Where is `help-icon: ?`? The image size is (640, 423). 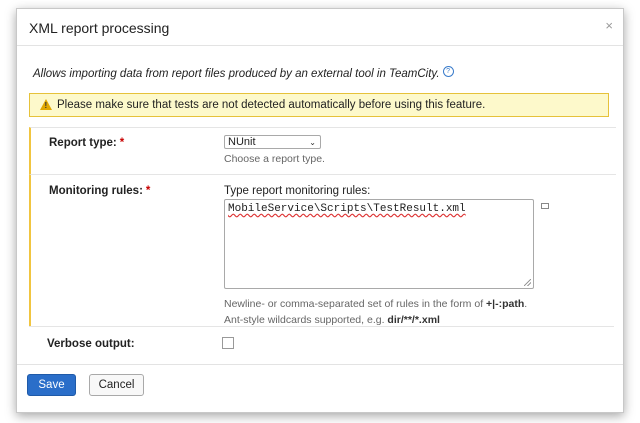 help-icon: ? is located at coordinates (448, 71).